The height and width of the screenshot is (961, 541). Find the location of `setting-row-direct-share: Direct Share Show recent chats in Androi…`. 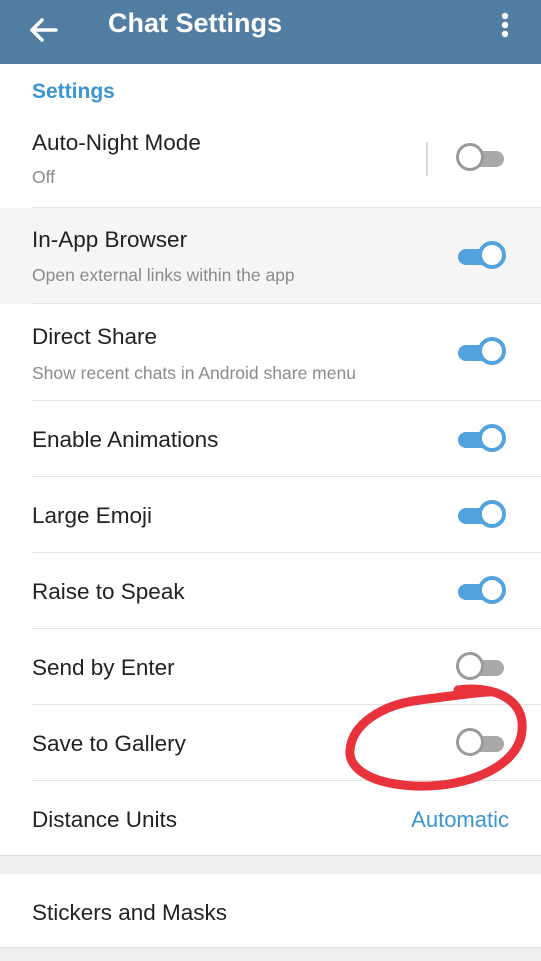

setting-row-direct-share: Direct Share Show recent chats in Androi… is located at coordinates (270, 352).